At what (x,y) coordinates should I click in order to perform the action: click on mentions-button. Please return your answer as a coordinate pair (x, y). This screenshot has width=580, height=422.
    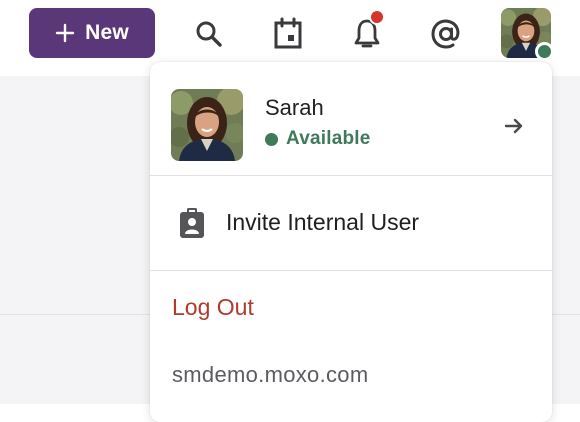
    Looking at the image, I should click on (446, 34).